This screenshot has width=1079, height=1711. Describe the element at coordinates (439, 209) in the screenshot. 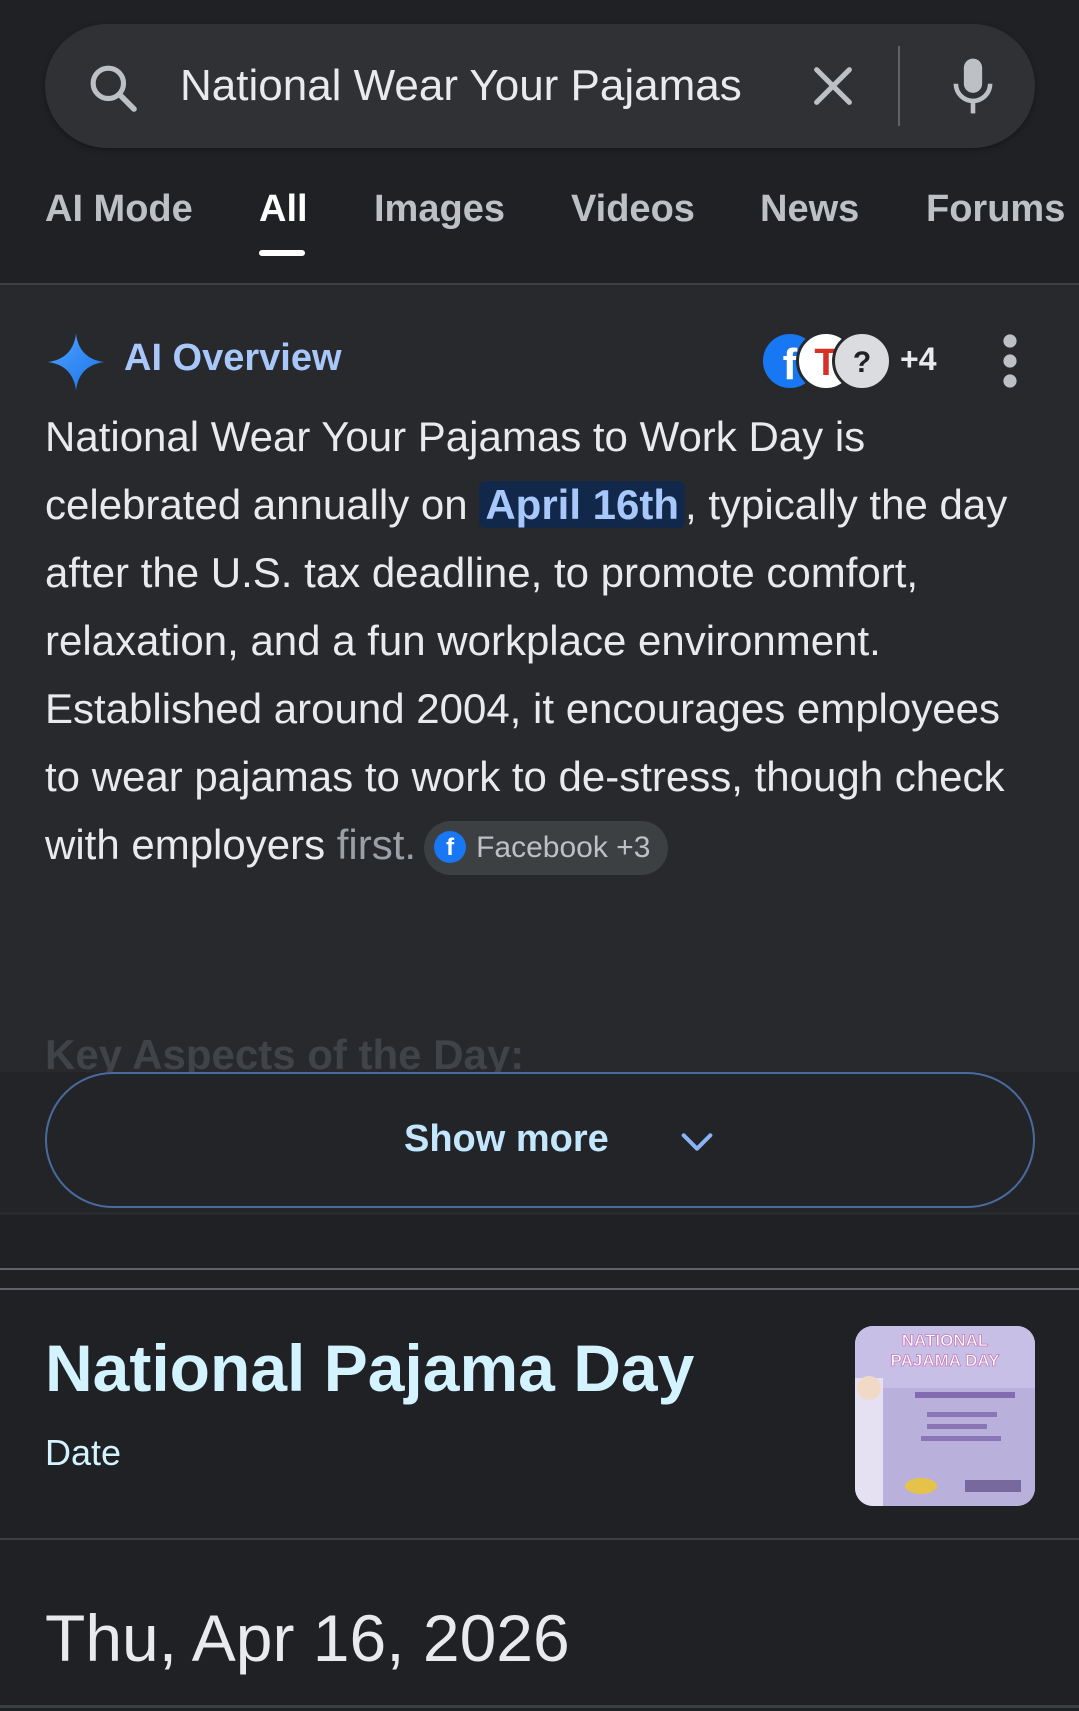

I see `tab-images: Images` at that location.